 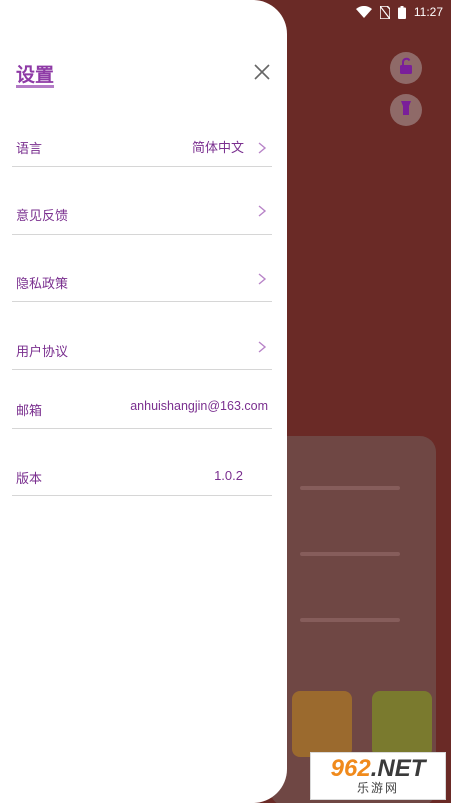 I want to click on settings-item-language: 语言 简体中文, so click(x=142, y=133).